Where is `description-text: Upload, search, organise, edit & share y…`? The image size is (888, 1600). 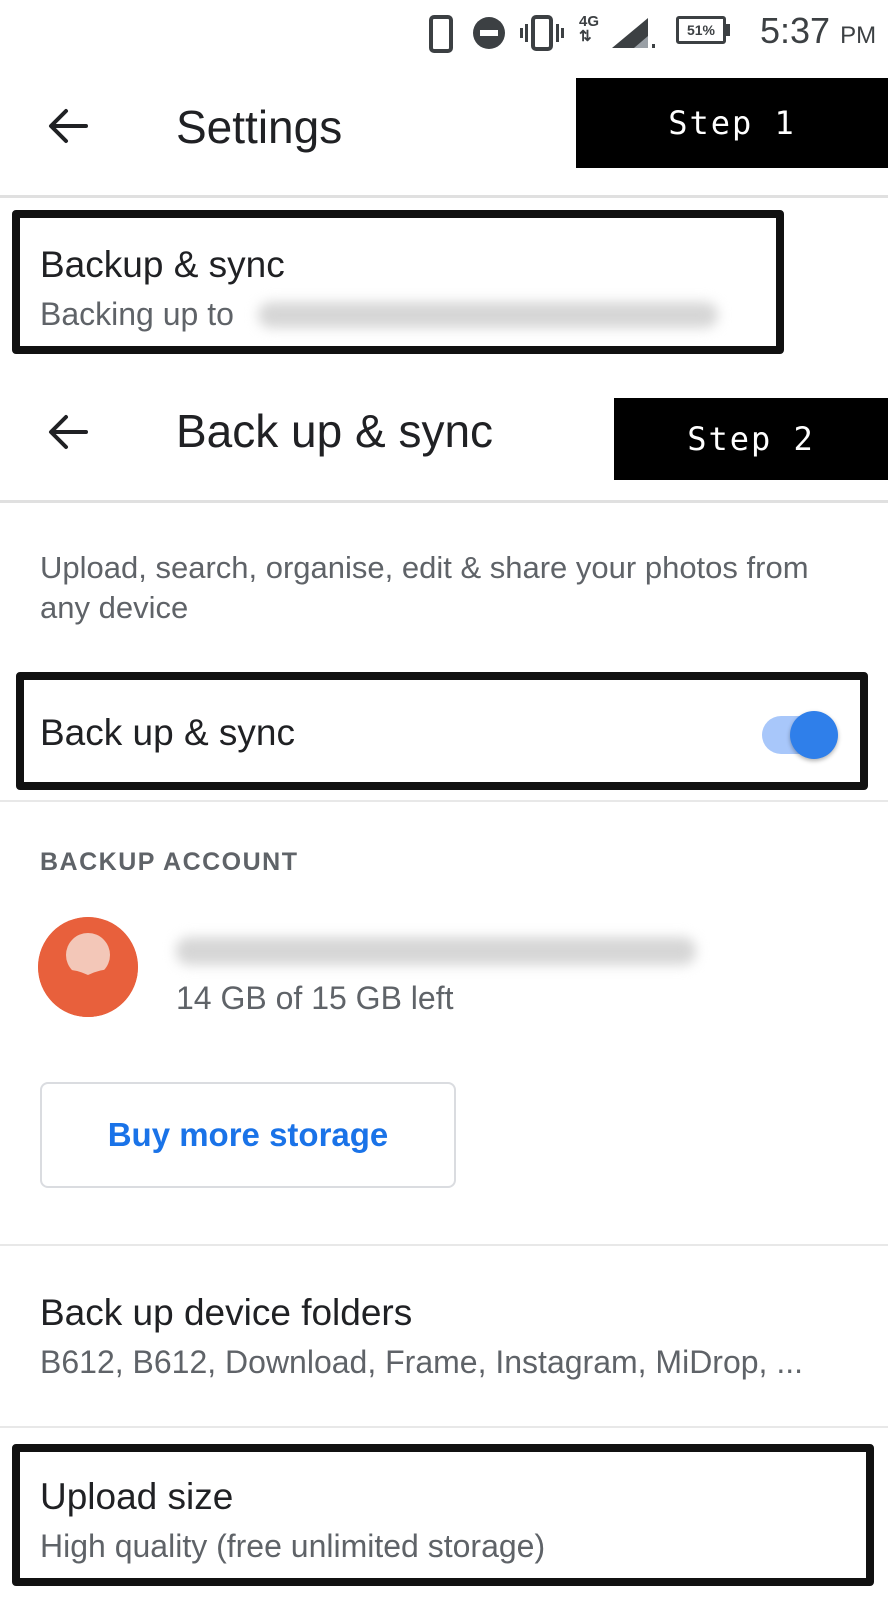 description-text: Upload, search, organise, edit & share y… is located at coordinates (424, 587).